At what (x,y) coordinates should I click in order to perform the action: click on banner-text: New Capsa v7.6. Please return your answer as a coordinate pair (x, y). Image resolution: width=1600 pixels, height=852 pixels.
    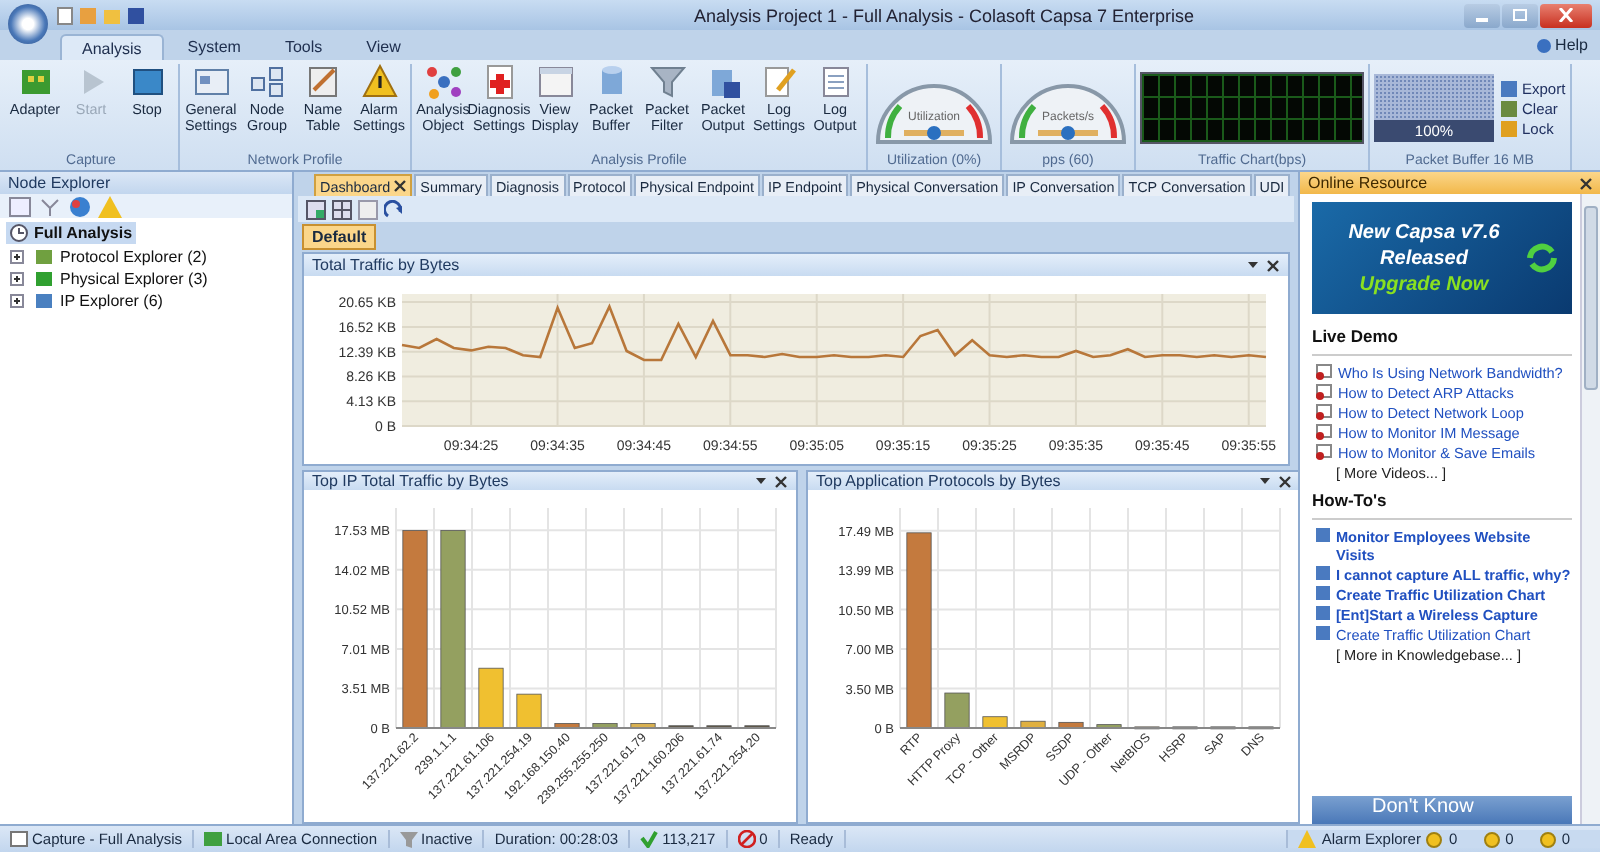
    Looking at the image, I should click on (1424, 232).